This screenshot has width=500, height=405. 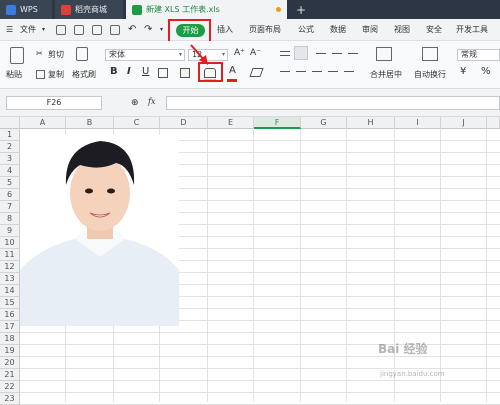 What do you see at coordinates (285, 51) in the screenshot?
I see `align-top-icon` at bounding box center [285, 51].